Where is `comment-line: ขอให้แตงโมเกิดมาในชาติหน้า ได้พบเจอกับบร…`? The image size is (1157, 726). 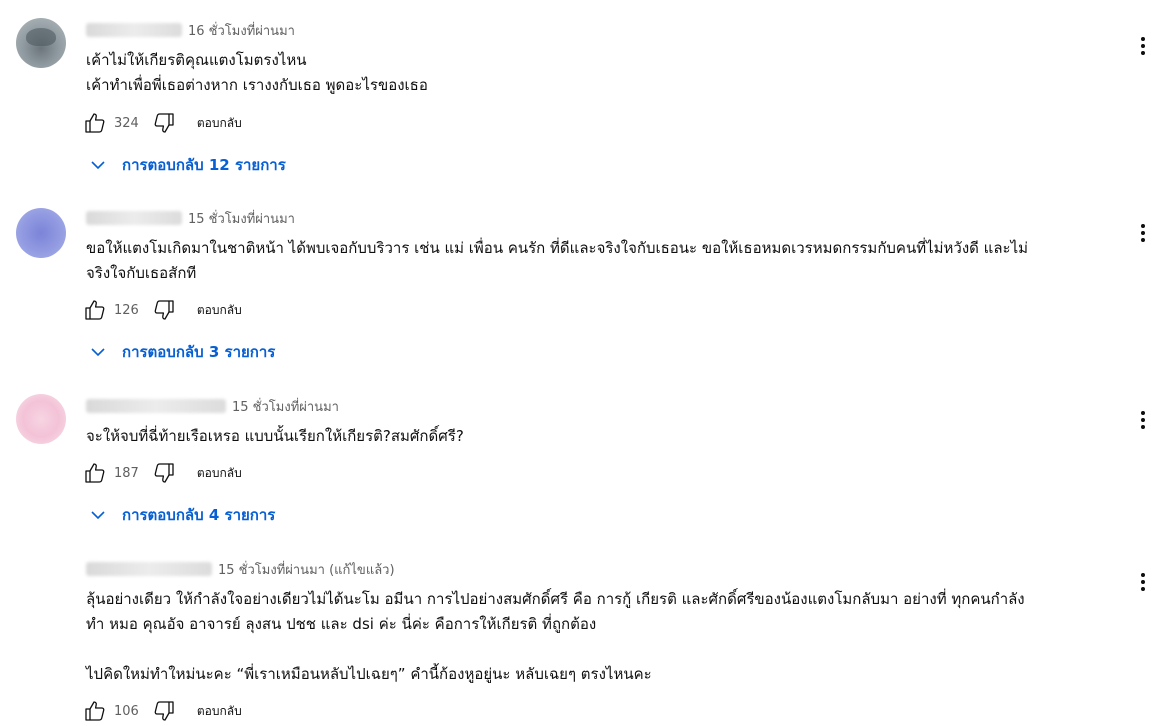
comment-line: ขอให้แตงโมเกิดมาในชาติหน้า ได้พบเจอกับบร… is located at coordinates (557, 248).